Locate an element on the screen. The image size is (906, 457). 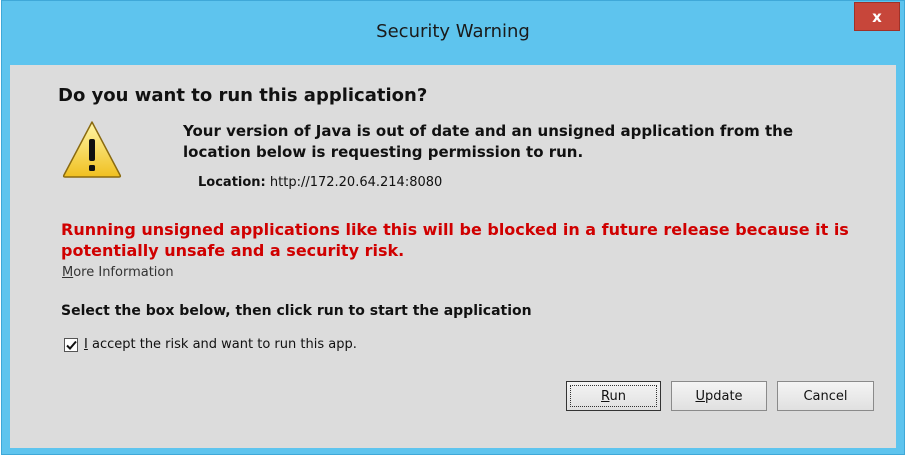
run-button-focus-ring is located at coordinates (613, 396).